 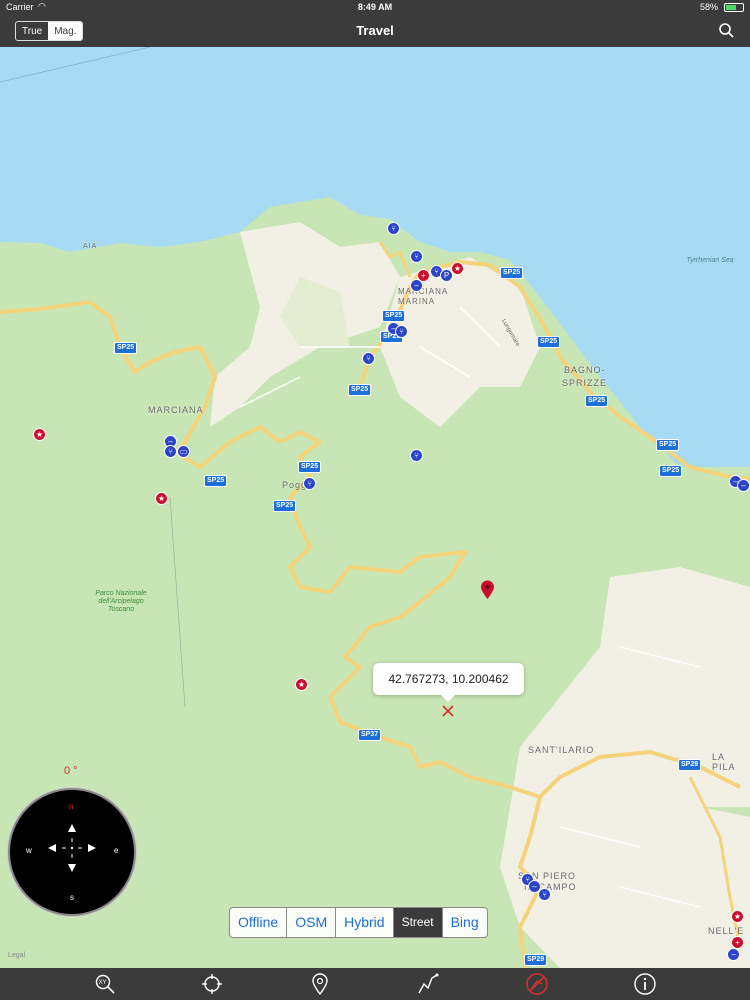 What do you see at coordinates (312, 922) in the screenshot?
I see `map-type-osm: OSM` at bounding box center [312, 922].